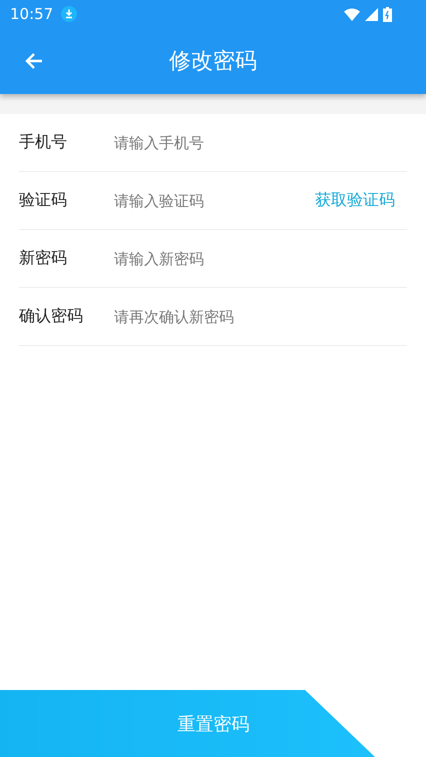  I want to click on get-code-link: 获取验证码, so click(355, 200).